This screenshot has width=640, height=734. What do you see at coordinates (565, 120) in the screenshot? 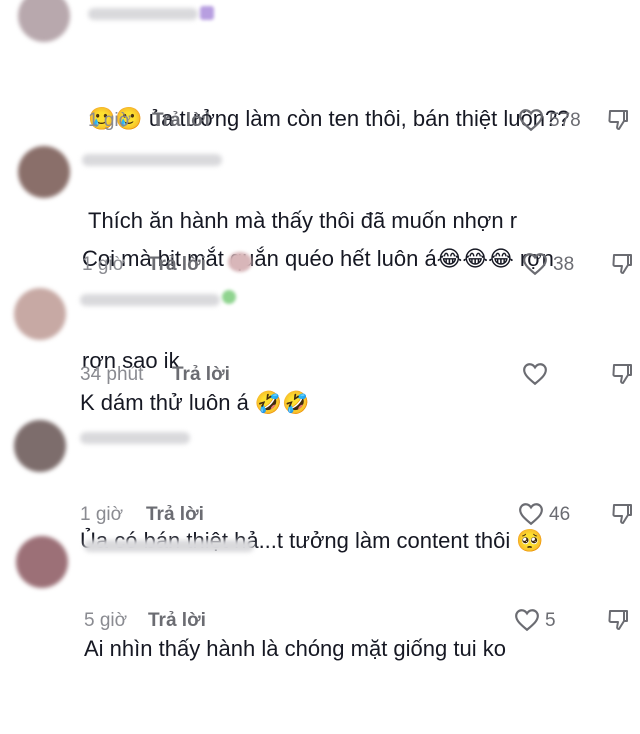
I see `like-count: 578` at bounding box center [565, 120].